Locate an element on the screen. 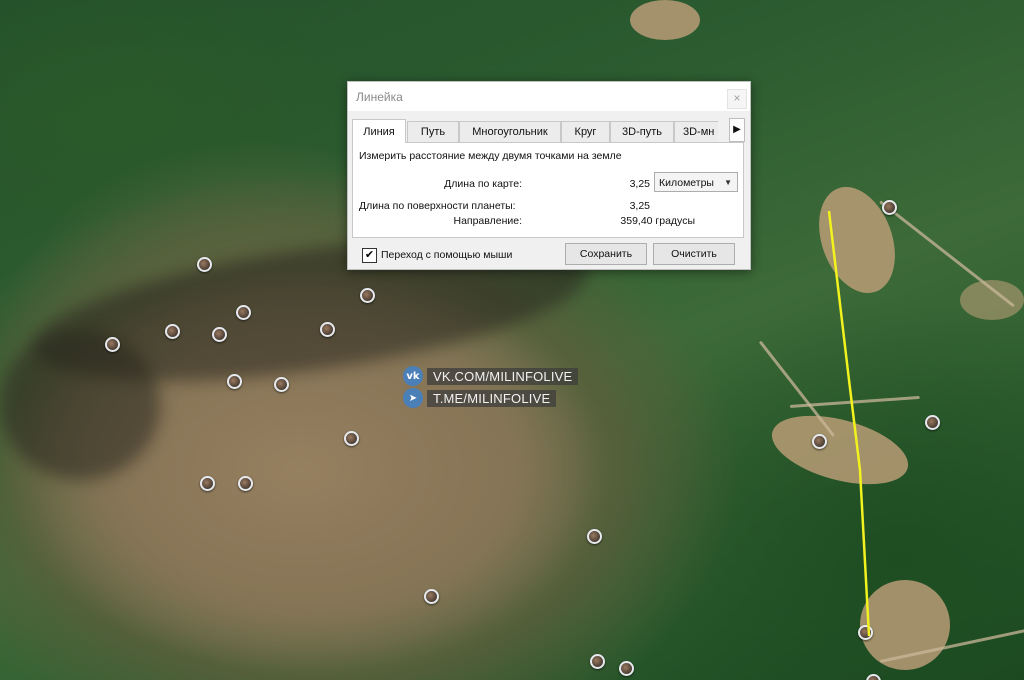  measure-path is located at coordinates (849, 423).